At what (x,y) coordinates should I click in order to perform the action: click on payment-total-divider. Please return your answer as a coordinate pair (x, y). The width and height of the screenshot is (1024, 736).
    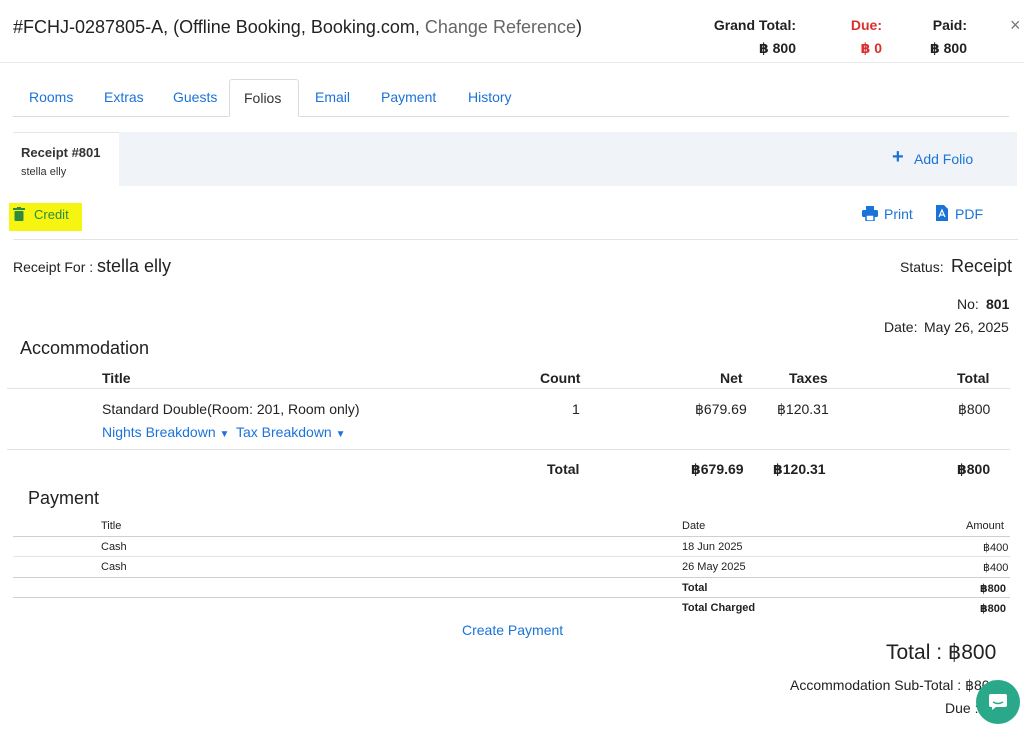
    Looking at the image, I should click on (511, 597).